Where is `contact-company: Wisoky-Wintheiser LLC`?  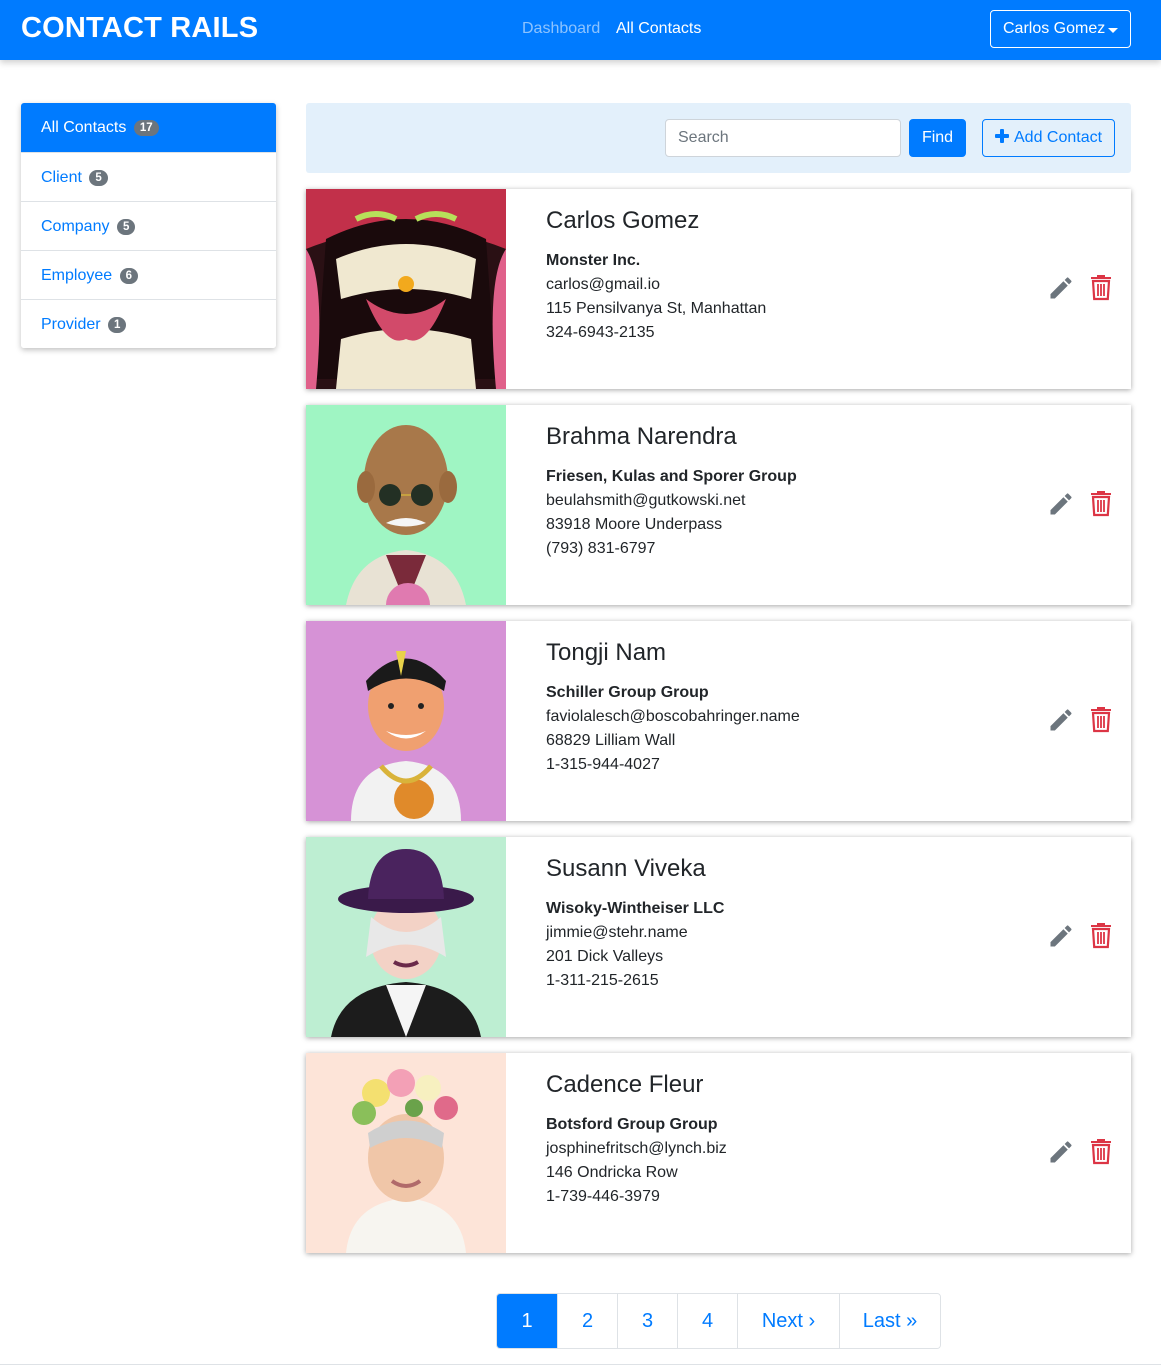
contact-company: Wisoky-Wintheiser LLC is located at coordinates (635, 908).